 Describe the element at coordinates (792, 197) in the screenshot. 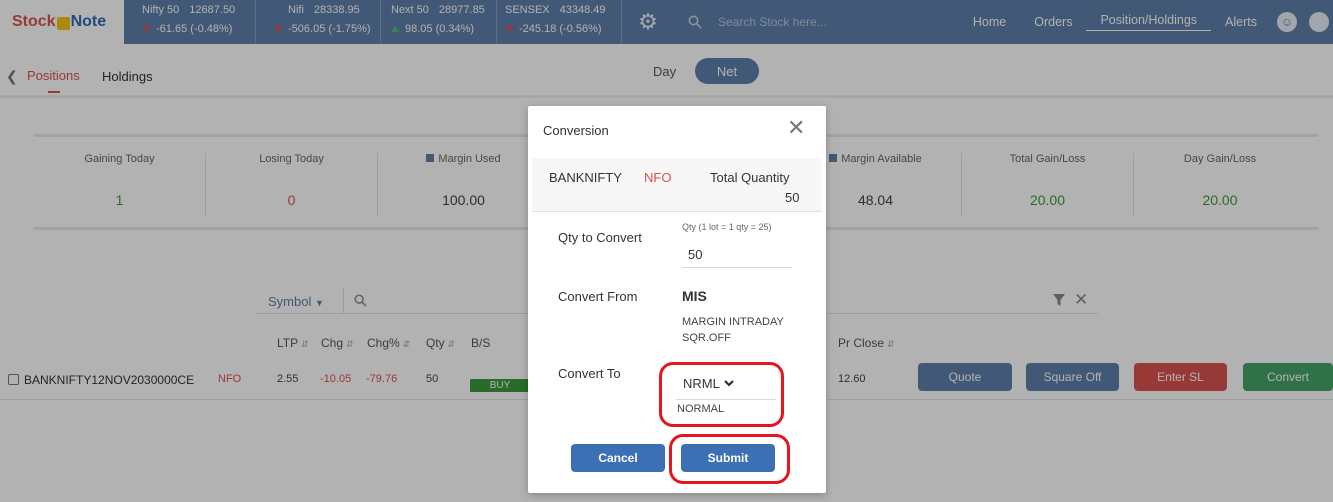

I see `total-quantity-value: 50` at that location.